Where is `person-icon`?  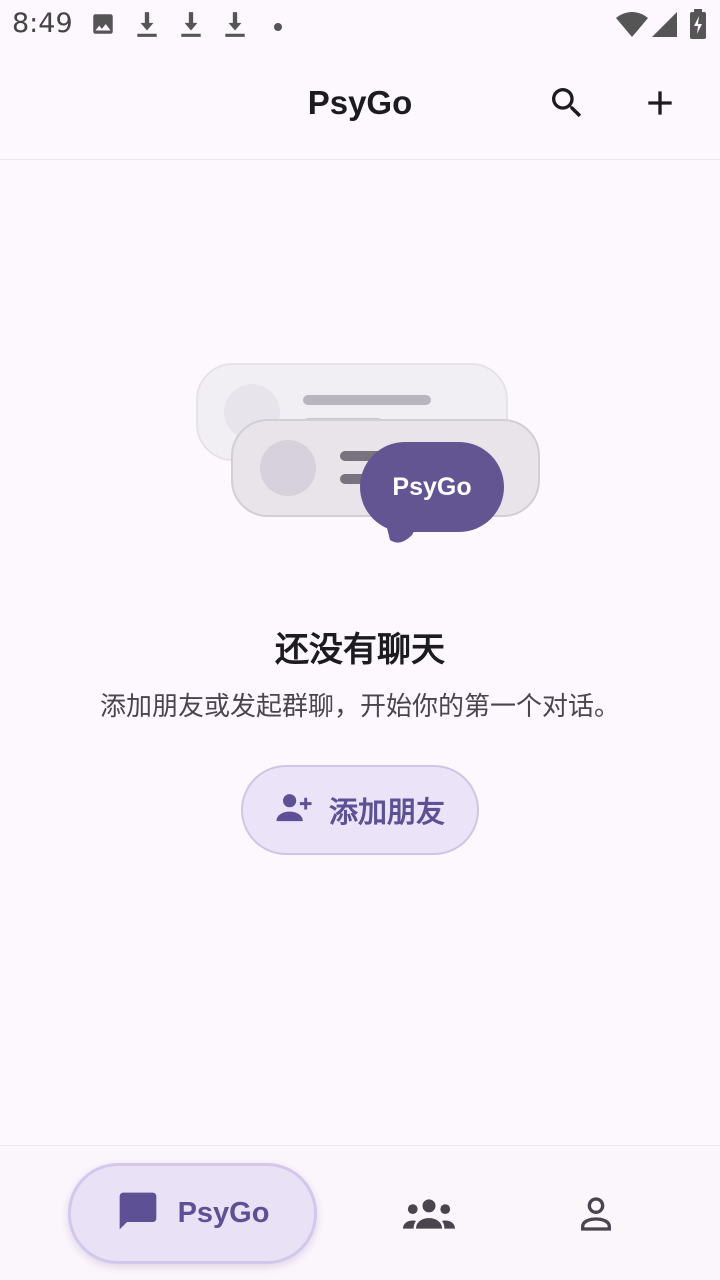
person-icon is located at coordinates (596, 1216).